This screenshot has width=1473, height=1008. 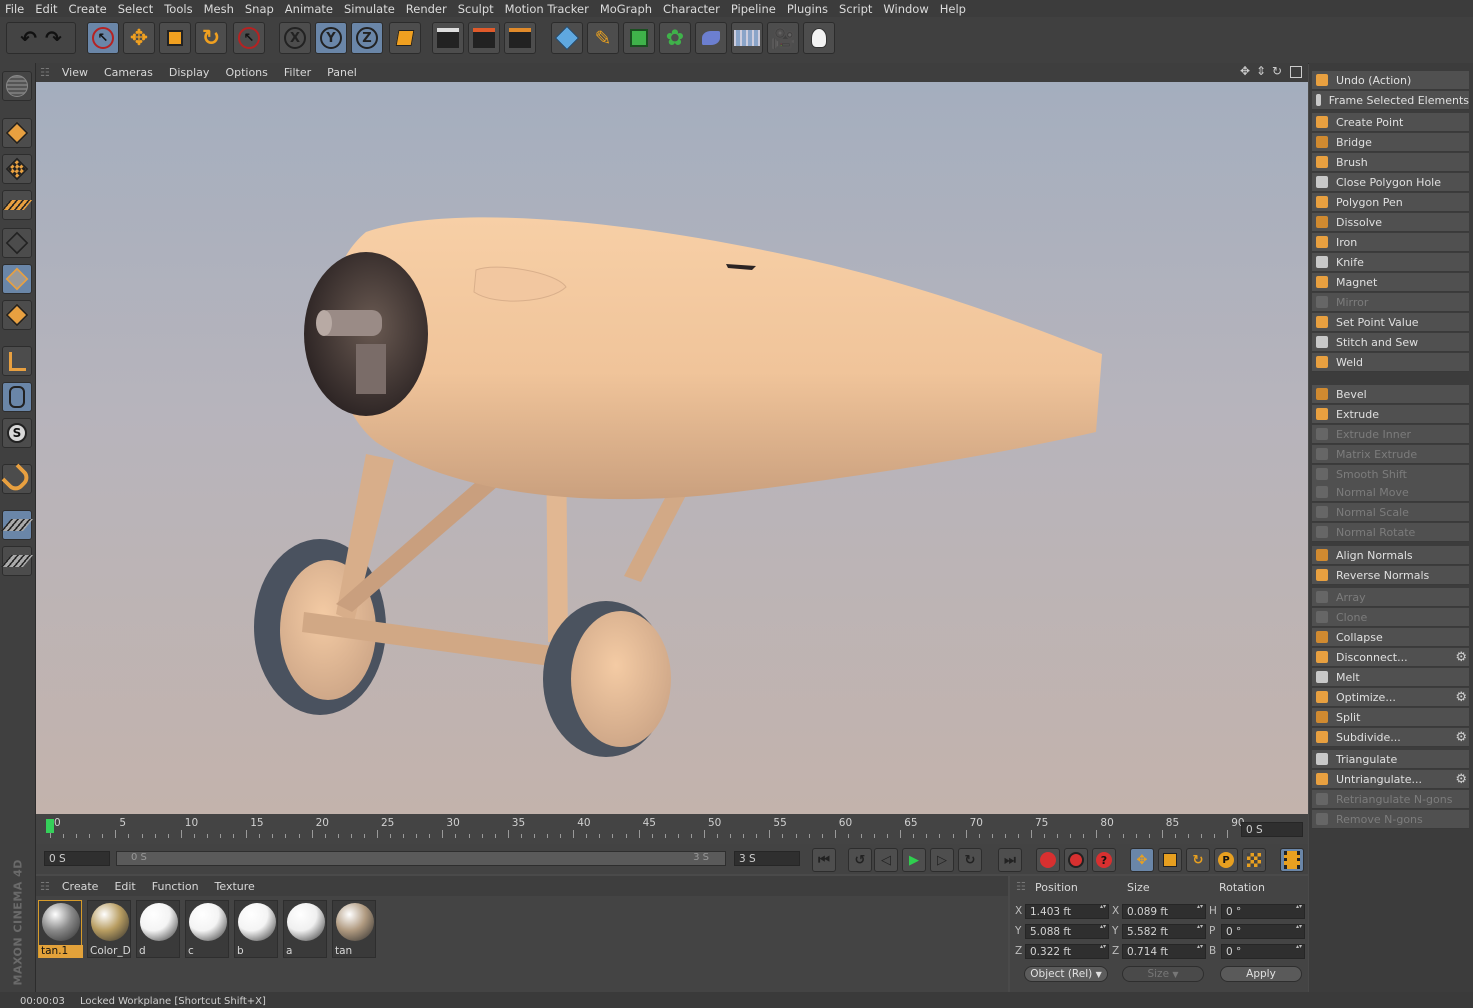 What do you see at coordinates (783, 38) in the screenshot?
I see `camera-button: 🎥` at bounding box center [783, 38].